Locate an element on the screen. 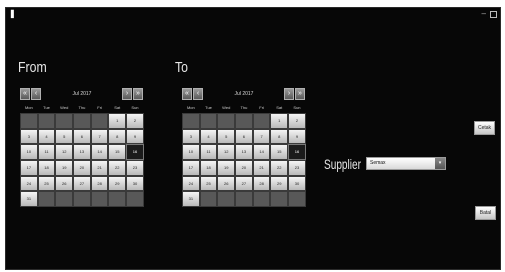 Image resolution: width=505 pixels, height=272 pixels. weekday-label: Mon is located at coordinates (28, 107).